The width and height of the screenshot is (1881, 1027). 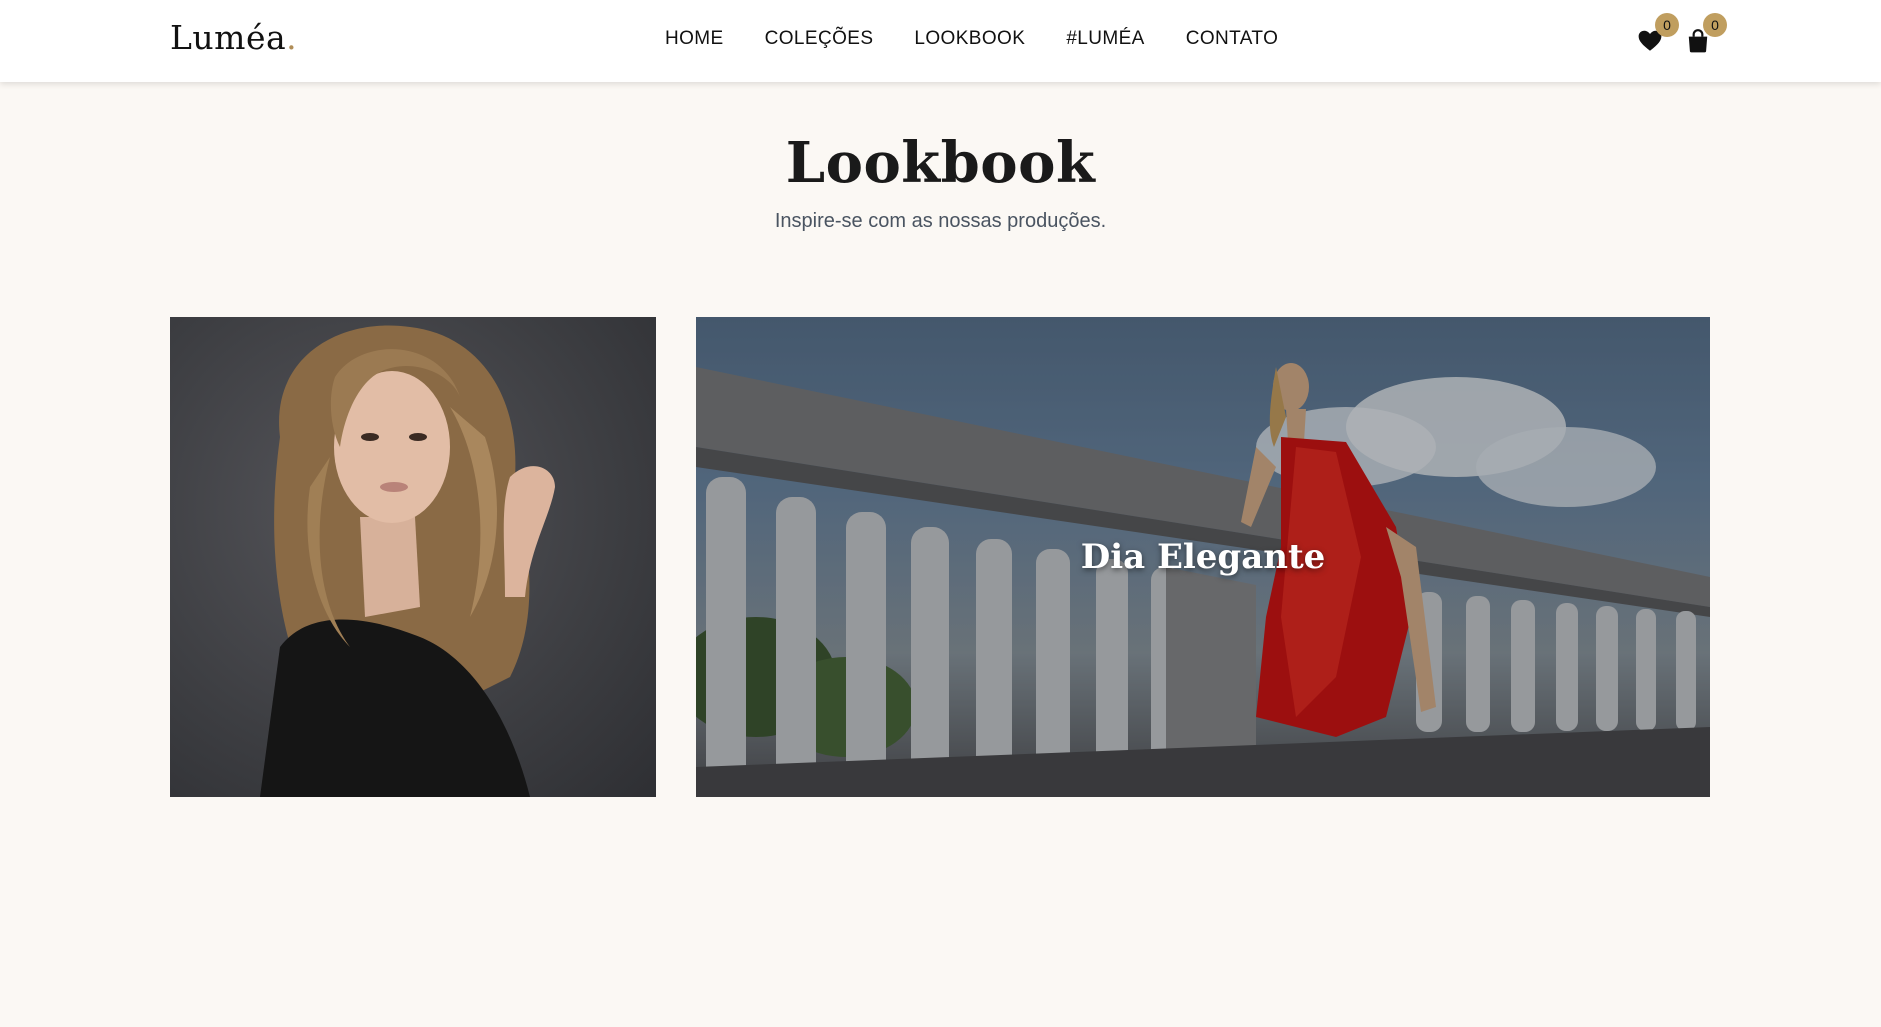 I want to click on brand-logo: Luméa., so click(x=233, y=37).